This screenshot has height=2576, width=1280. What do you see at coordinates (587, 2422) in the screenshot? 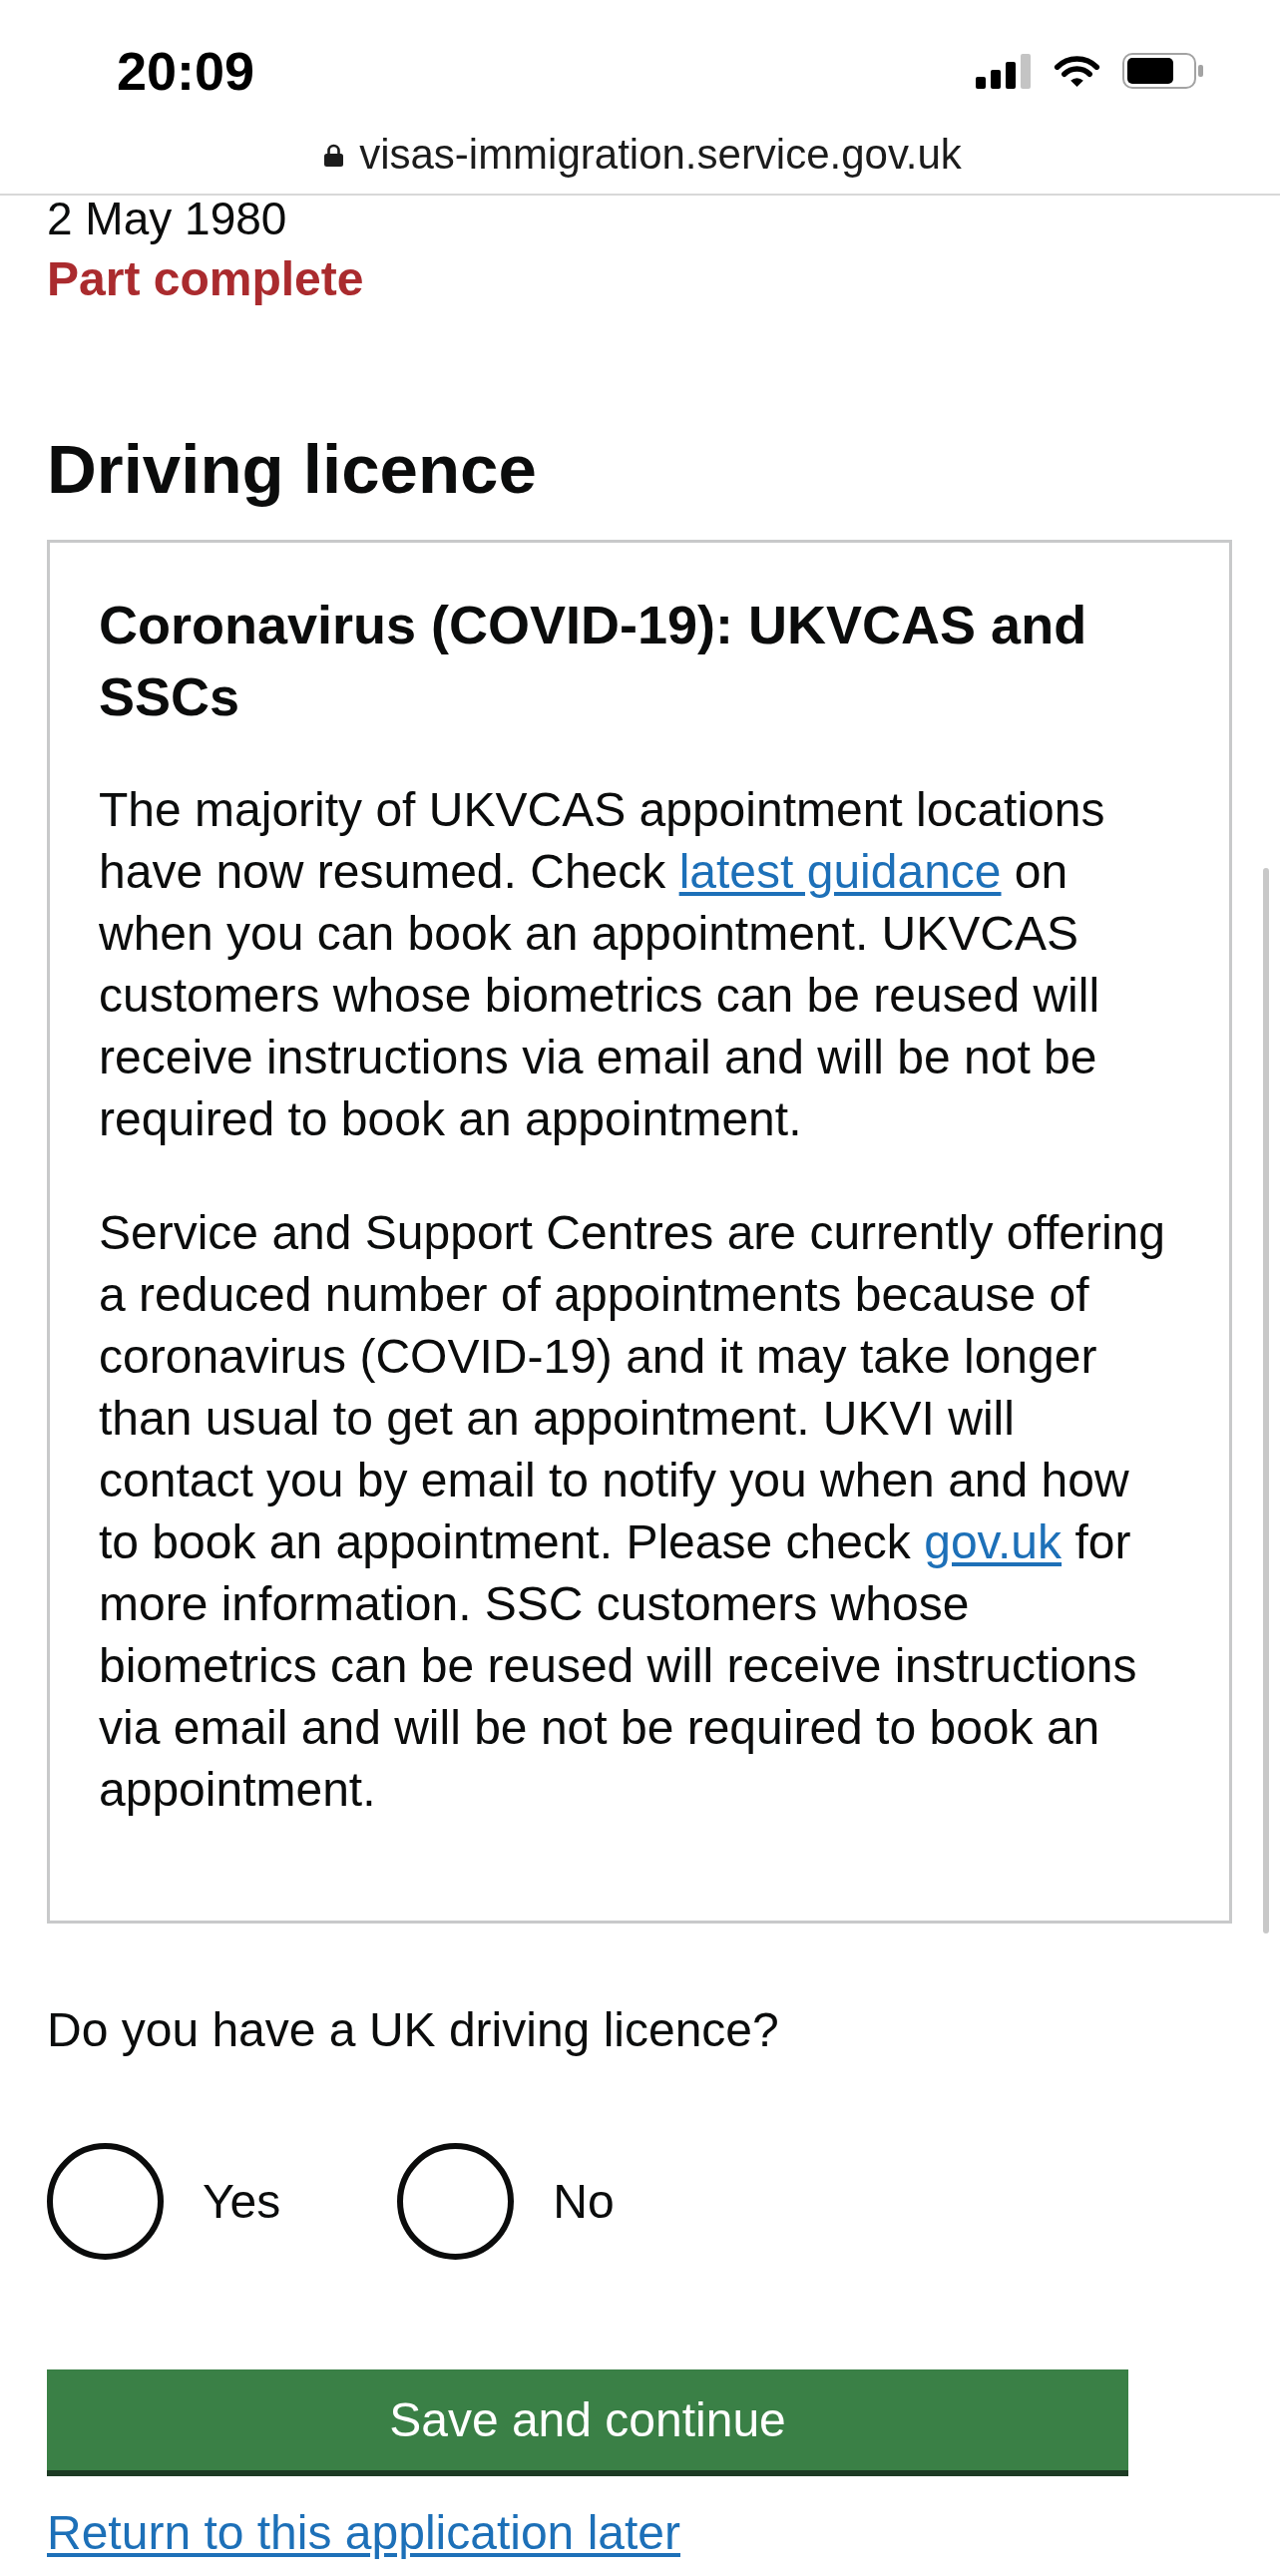
I see `save-and-continue-button: Save and continue` at bounding box center [587, 2422].